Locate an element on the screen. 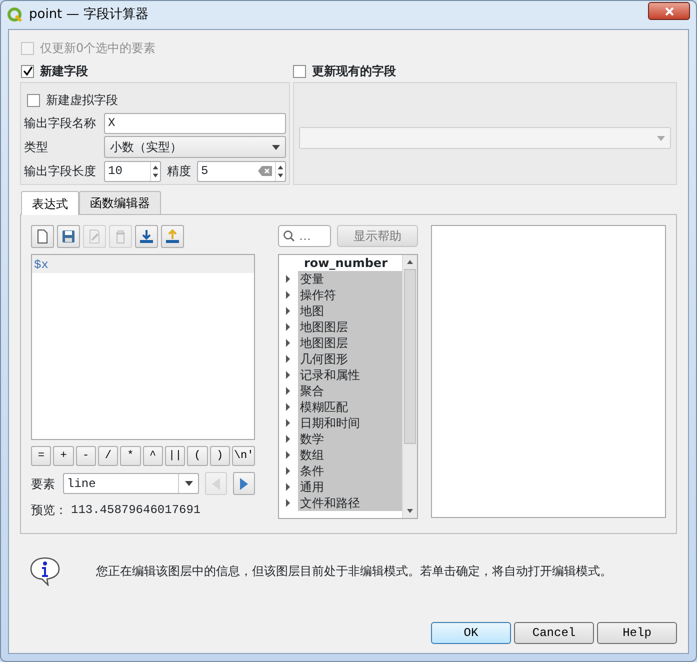 This screenshot has width=697, height=662. operator-button: ( is located at coordinates (197, 456).